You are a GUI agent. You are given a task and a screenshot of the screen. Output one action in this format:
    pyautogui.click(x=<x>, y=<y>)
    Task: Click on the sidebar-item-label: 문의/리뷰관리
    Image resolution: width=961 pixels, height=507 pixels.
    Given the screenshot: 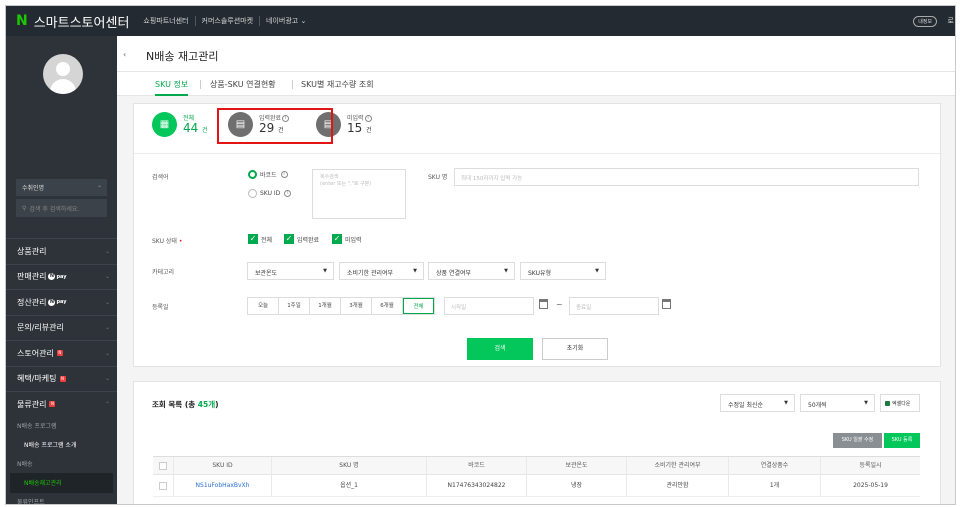 What is the action you would take?
    pyautogui.click(x=40, y=328)
    